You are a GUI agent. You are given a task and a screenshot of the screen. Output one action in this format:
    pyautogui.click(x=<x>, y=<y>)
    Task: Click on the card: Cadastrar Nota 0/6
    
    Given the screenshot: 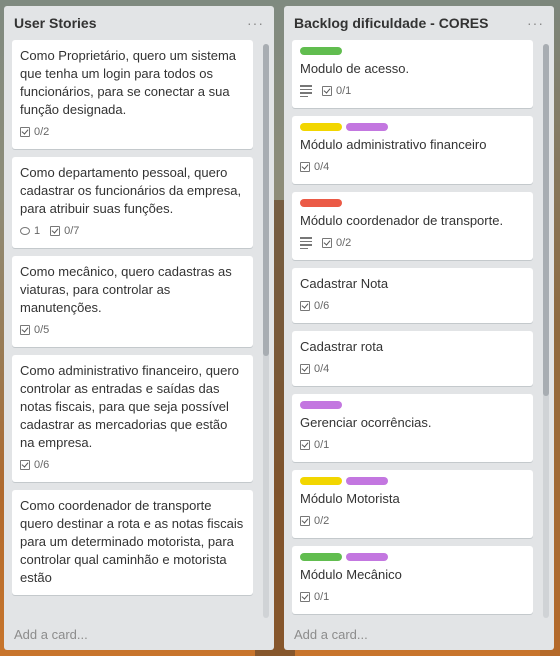 What is the action you would take?
    pyautogui.click(x=412, y=295)
    